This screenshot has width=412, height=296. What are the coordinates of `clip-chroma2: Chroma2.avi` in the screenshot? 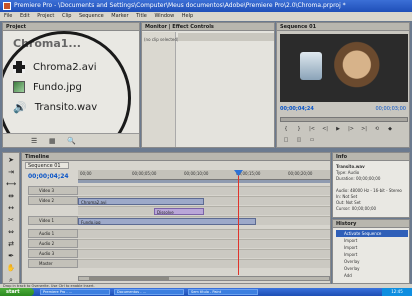 It's located at (141, 201).